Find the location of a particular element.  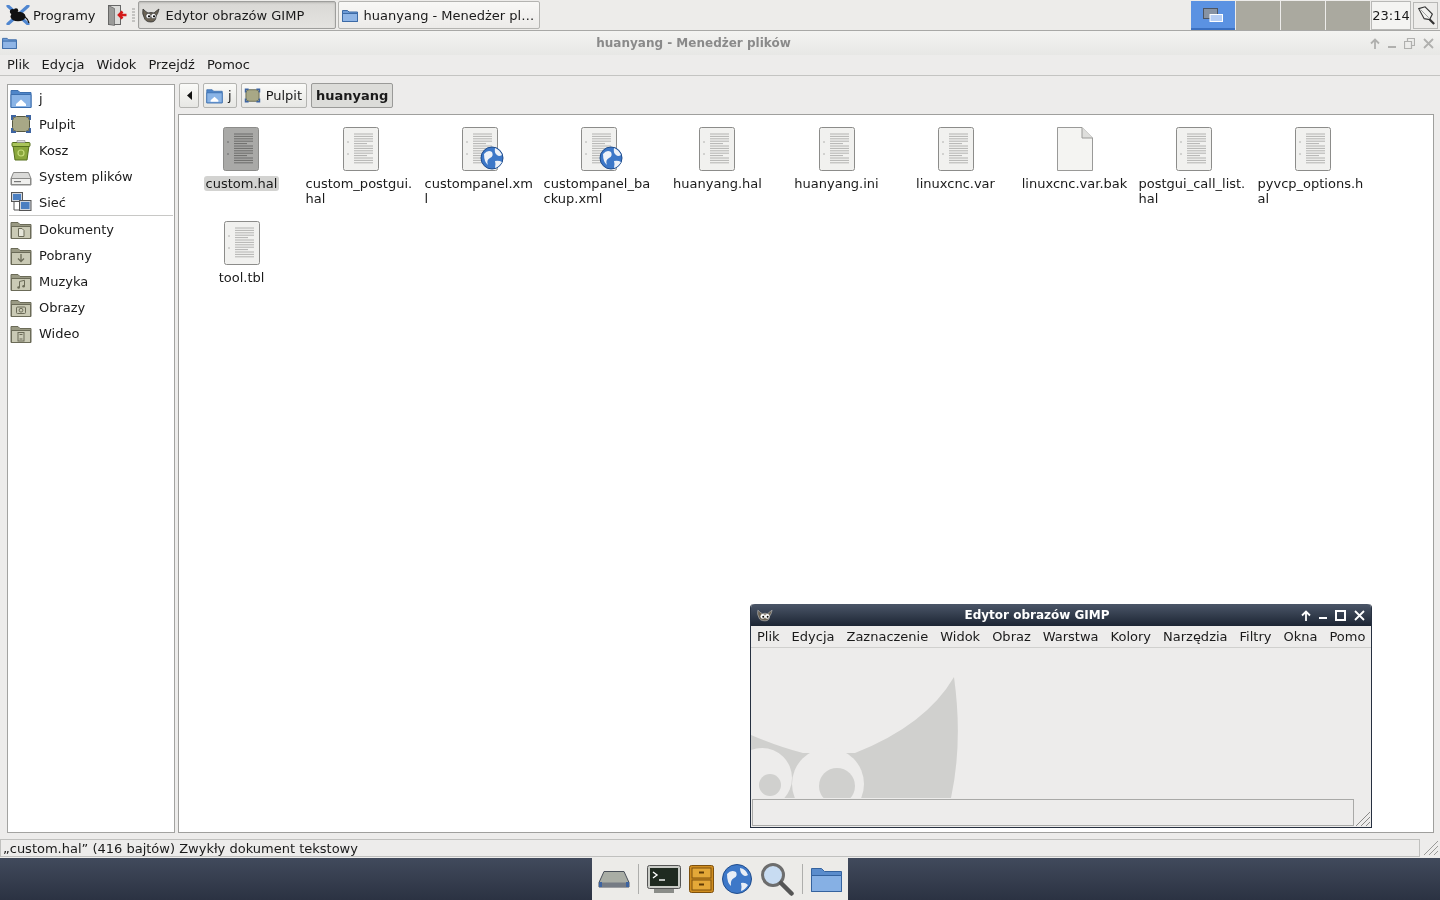

clock-label: 23:14 is located at coordinates (1391, 15).